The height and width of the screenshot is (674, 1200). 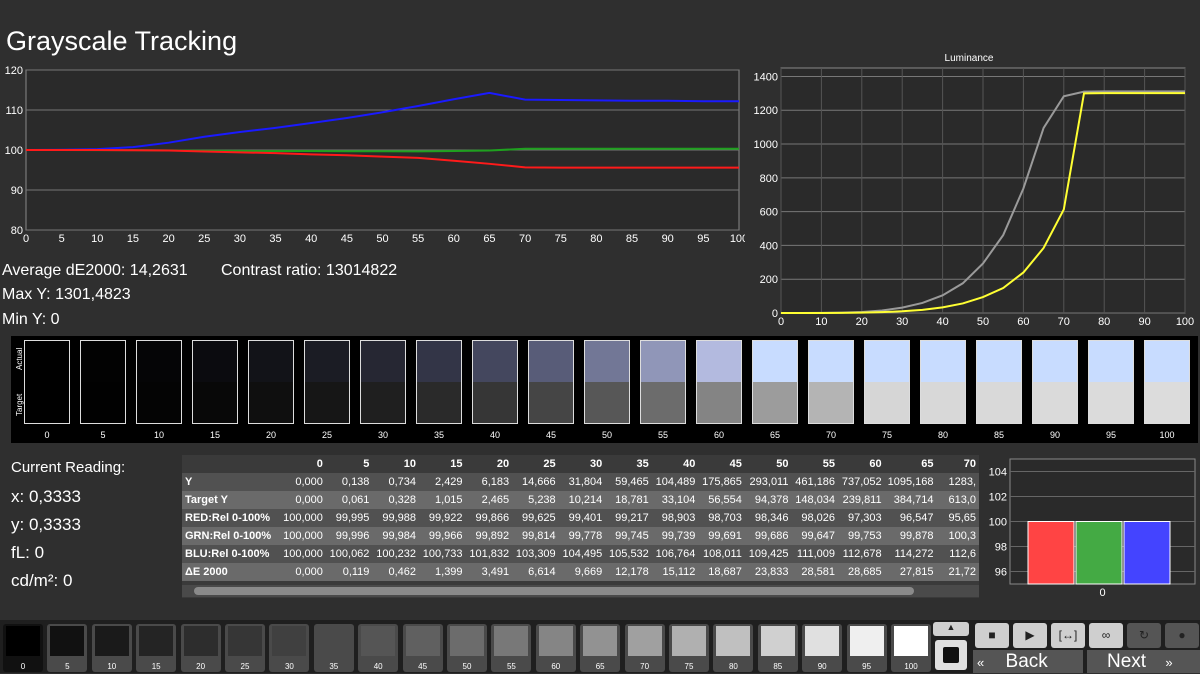 I want to click on scrollbar-thumb, so click(x=554, y=591).